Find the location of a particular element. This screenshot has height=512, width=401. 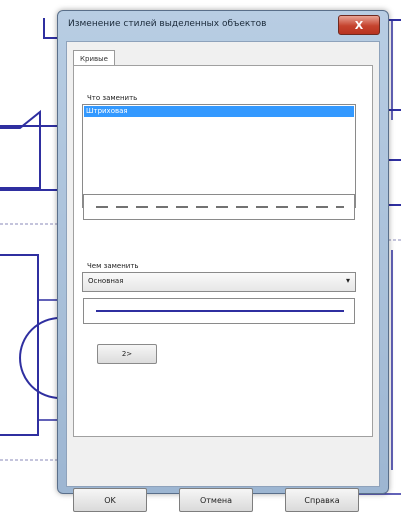

dialog-title: Изменение стилей выделенных объектов is located at coordinates (167, 24).